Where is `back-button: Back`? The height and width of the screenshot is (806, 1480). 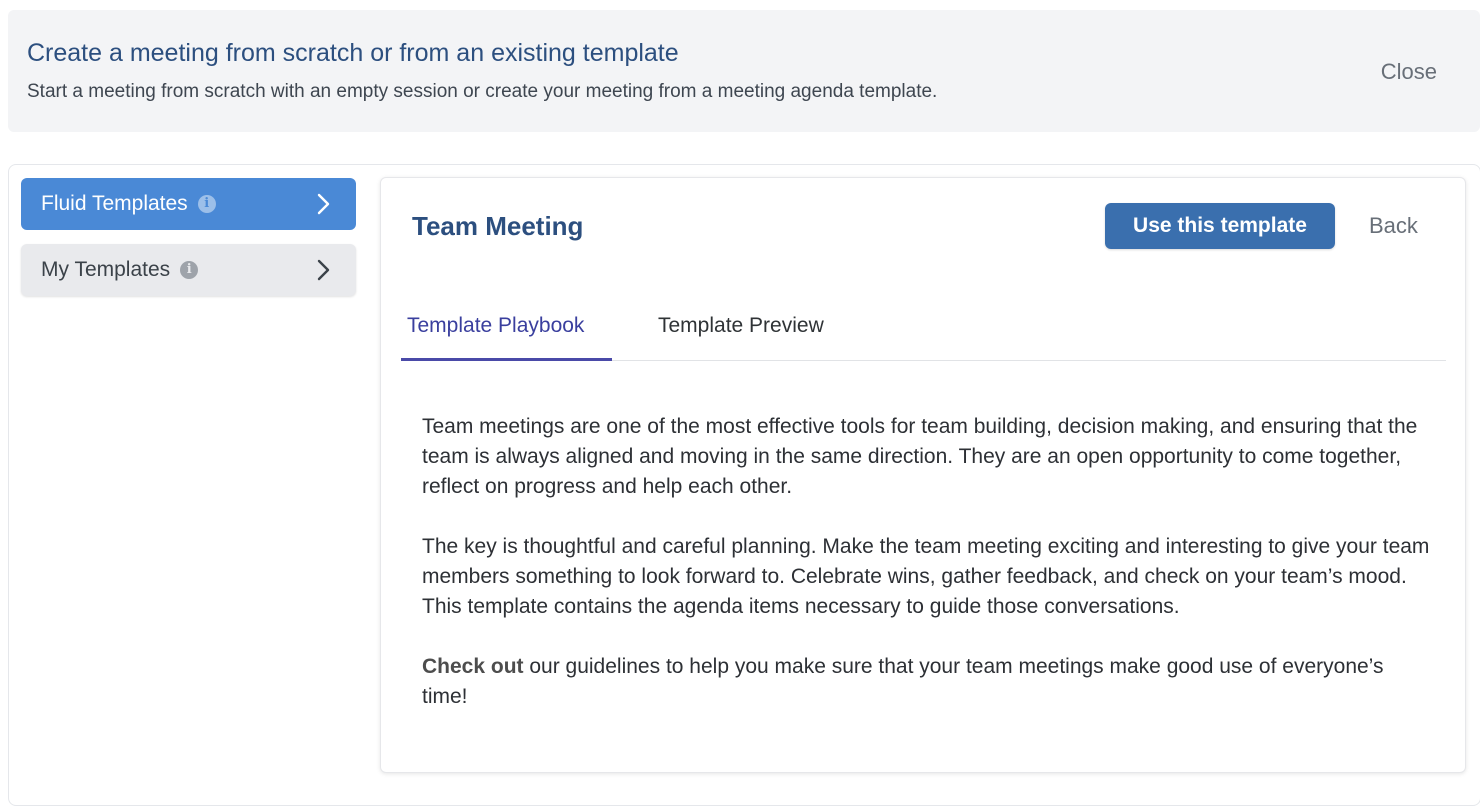
back-button: Back is located at coordinates (1393, 226).